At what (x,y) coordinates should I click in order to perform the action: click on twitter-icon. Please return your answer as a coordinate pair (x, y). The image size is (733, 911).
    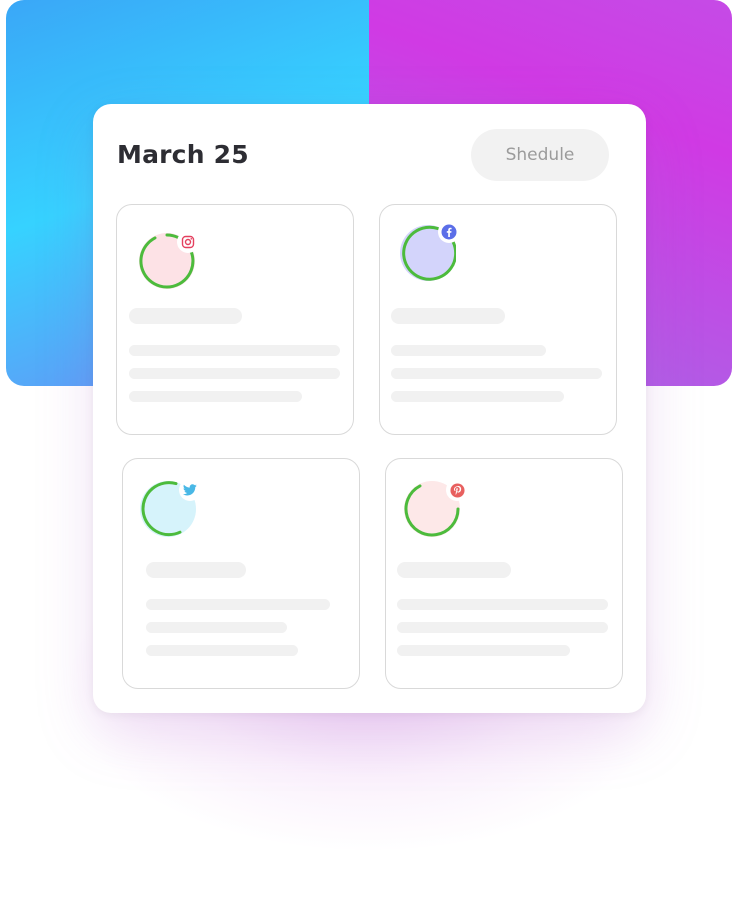
    Looking at the image, I should click on (190, 490).